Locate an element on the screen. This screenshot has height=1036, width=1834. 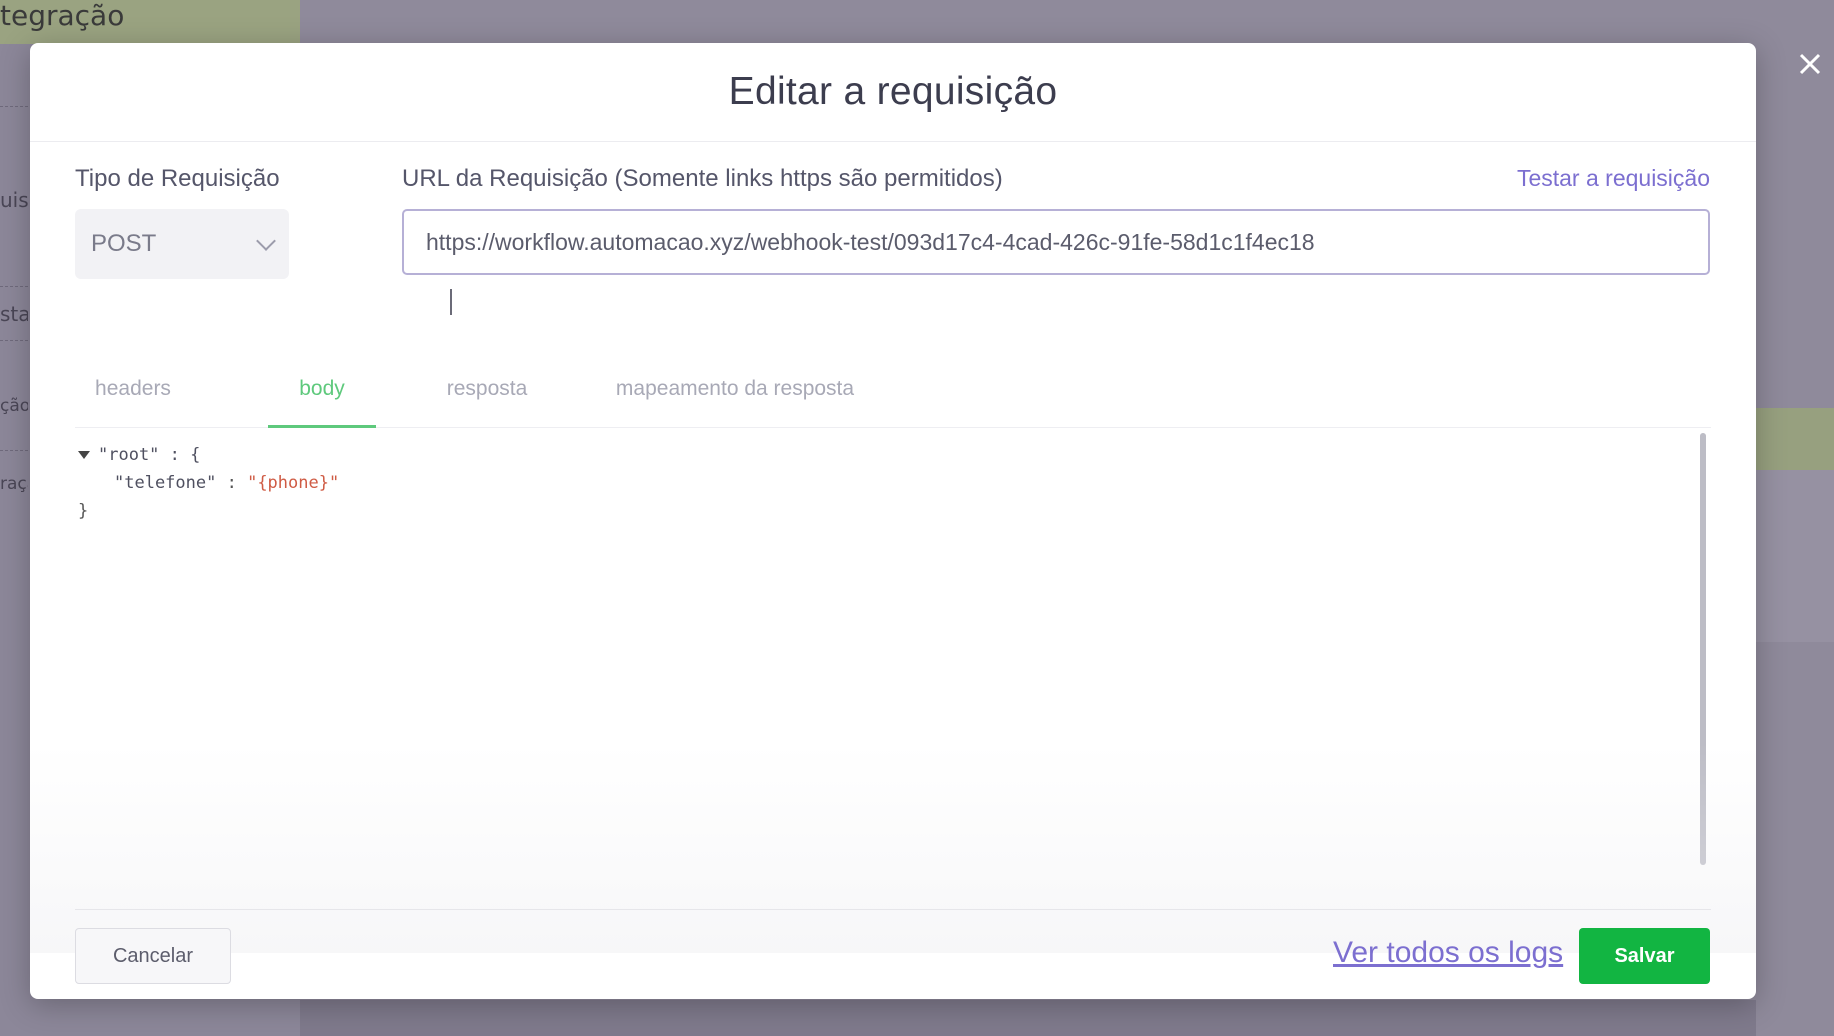
save-button: Salvar is located at coordinates (1644, 956).